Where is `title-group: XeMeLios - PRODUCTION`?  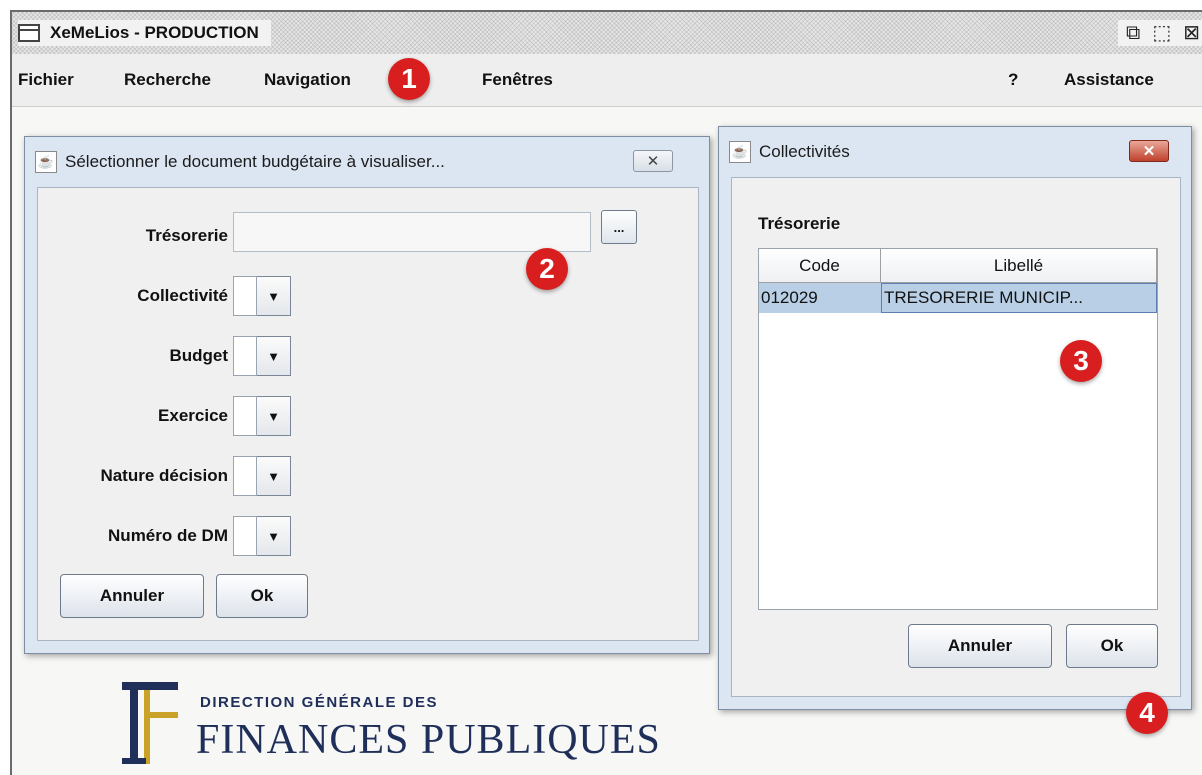
title-group: XeMeLios - PRODUCTION is located at coordinates (144, 33).